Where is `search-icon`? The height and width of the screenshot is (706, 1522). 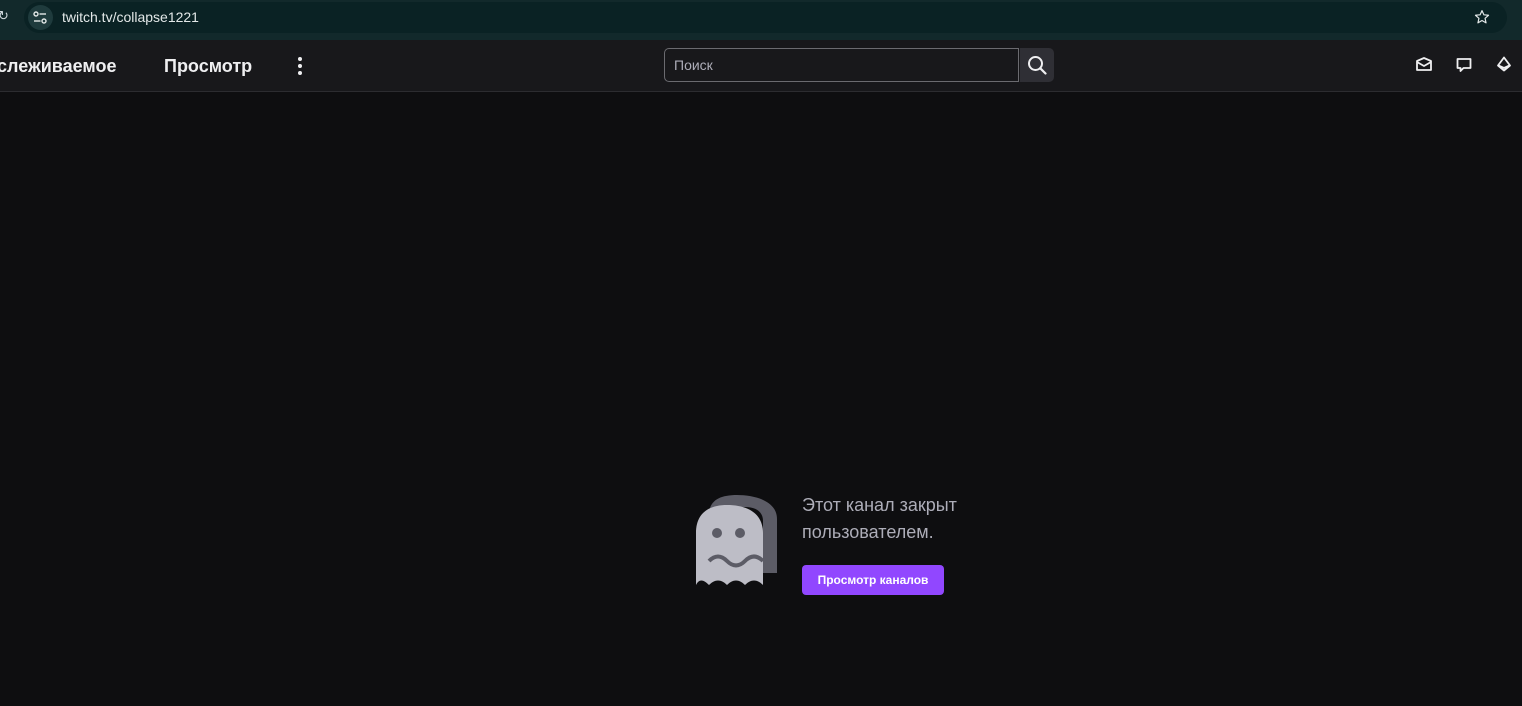 search-icon is located at coordinates (1037, 65).